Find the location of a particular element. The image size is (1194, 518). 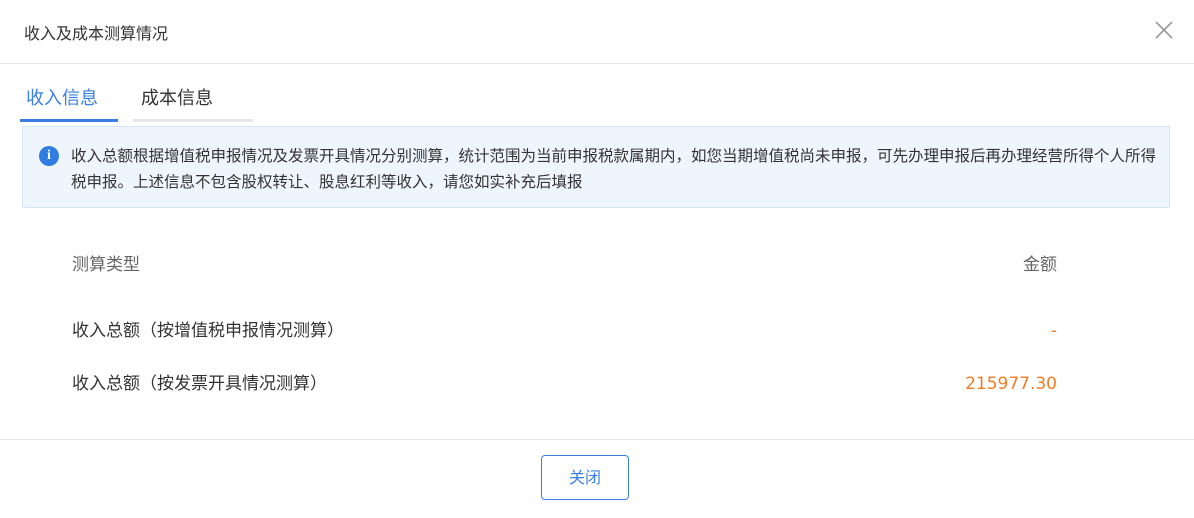

tab-income-info: 收入信息 is located at coordinates (69, 101).